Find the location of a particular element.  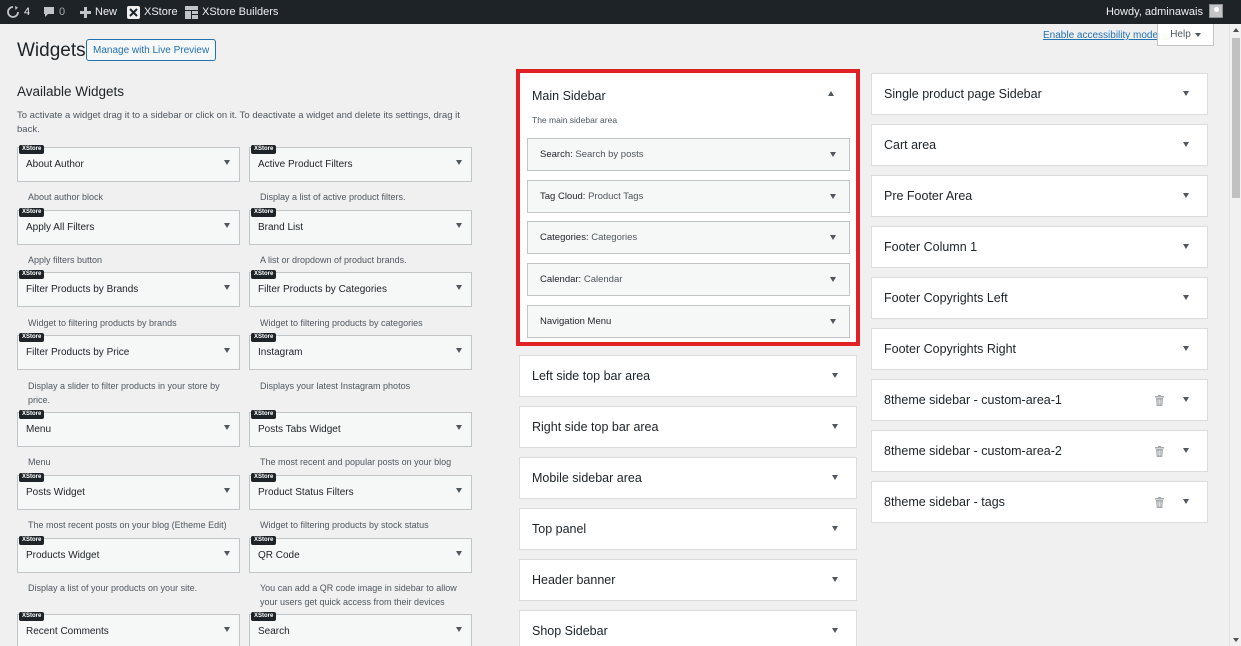

widget-filter-products-by-price: XStore Filter Products by Price is located at coordinates (128, 351).